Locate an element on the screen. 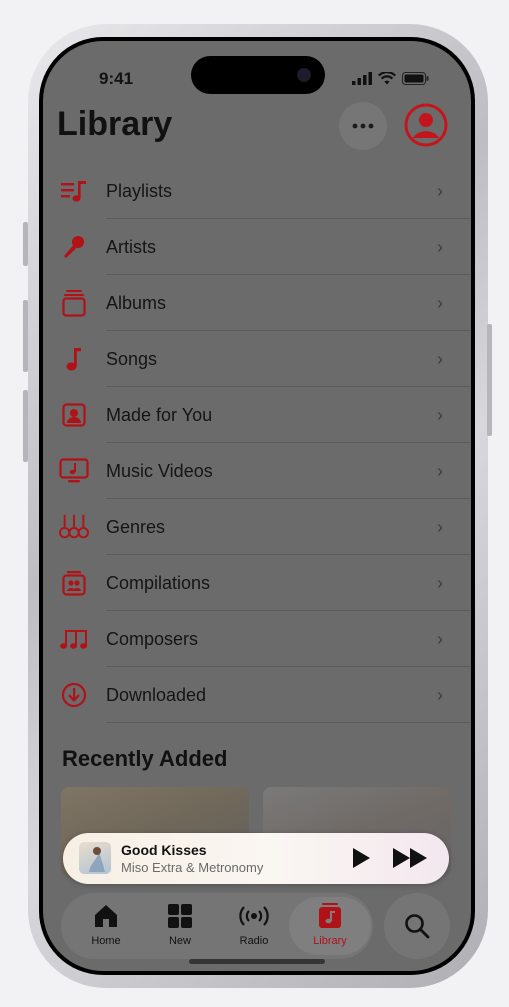 The image size is (509, 1007). menu-item-songs: Songs › is located at coordinates (257, 359).